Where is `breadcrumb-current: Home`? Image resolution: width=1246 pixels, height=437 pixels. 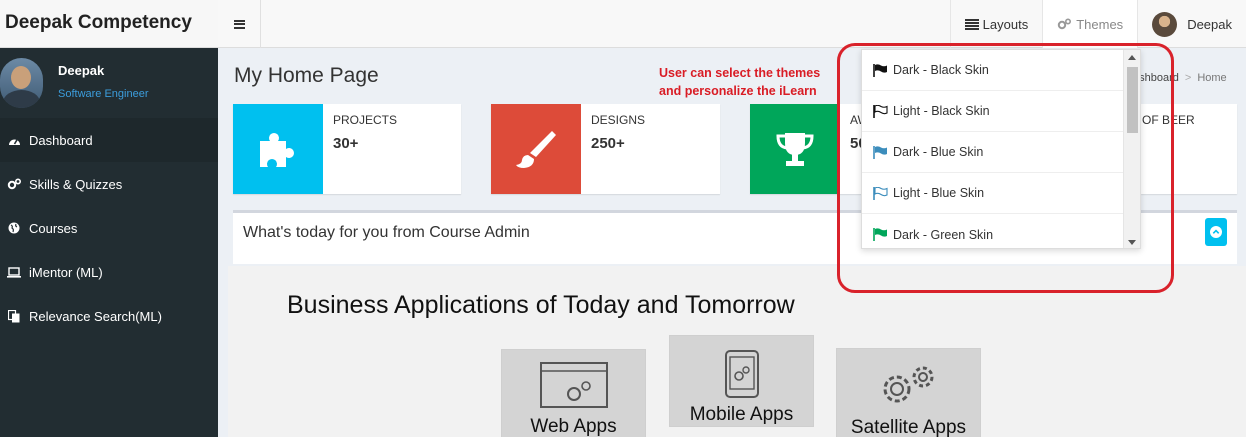 breadcrumb-current: Home is located at coordinates (1212, 78).